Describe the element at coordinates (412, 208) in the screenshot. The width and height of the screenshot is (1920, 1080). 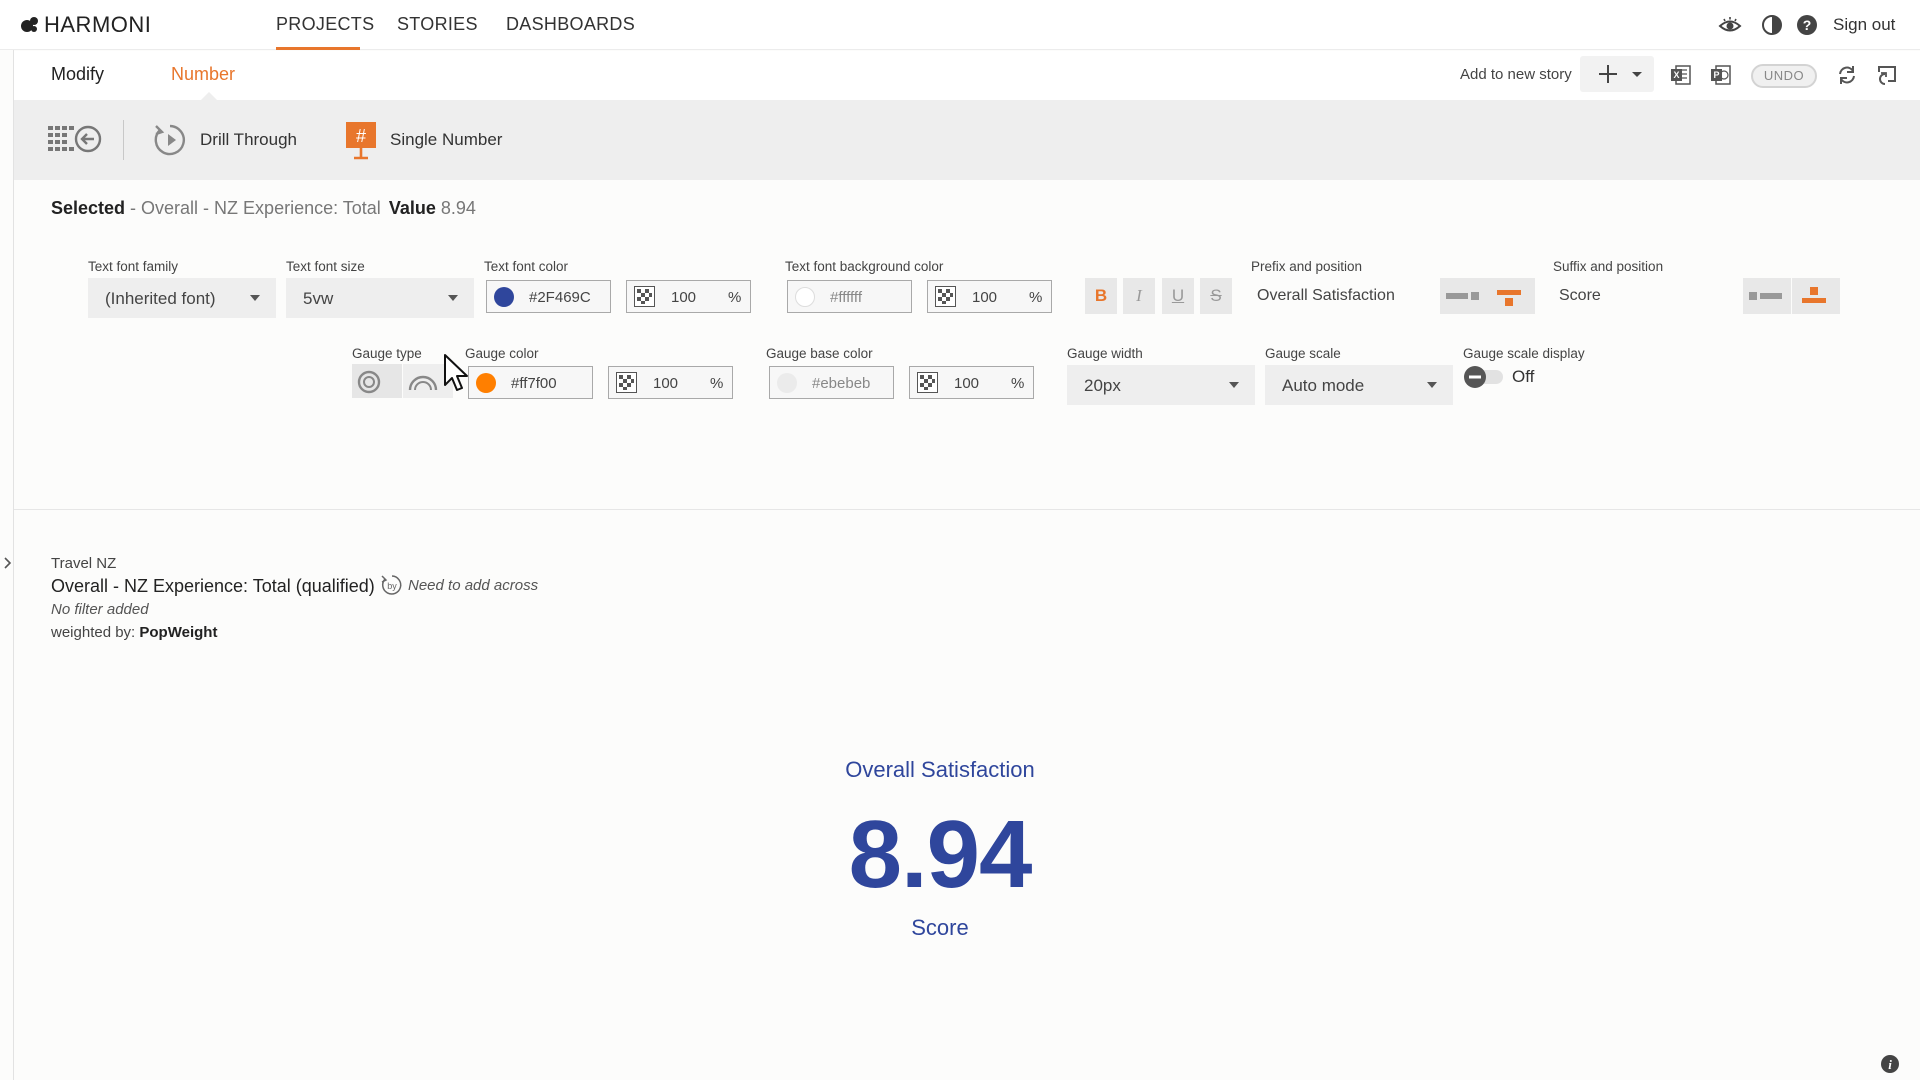
I see `value-label: Value` at that location.